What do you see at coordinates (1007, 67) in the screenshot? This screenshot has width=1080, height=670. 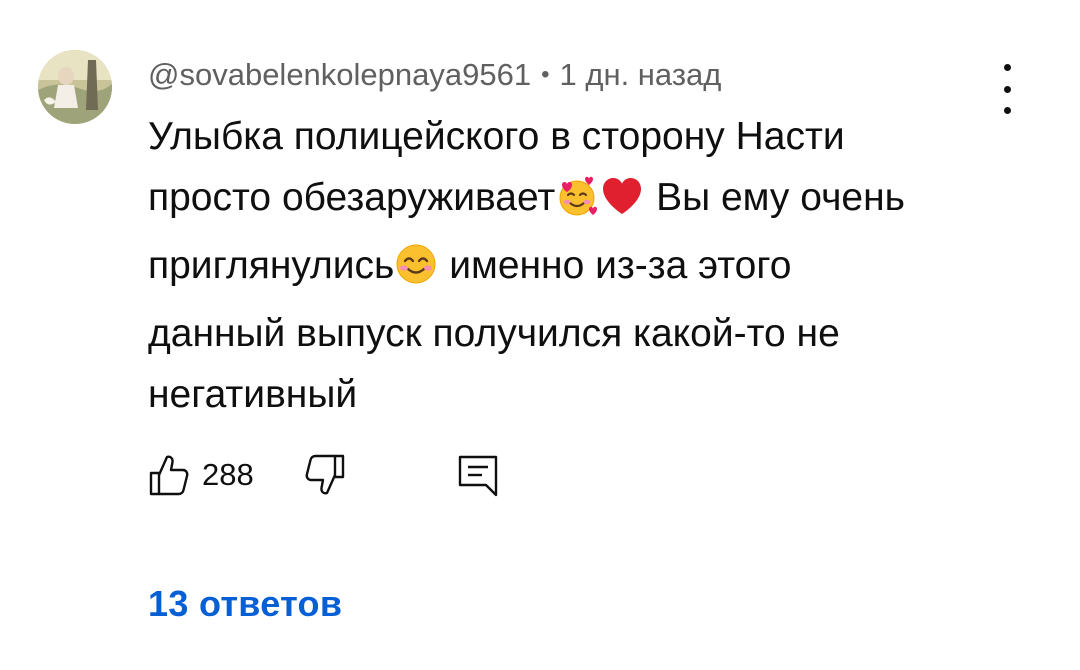 I see `more-options-icon` at bounding box center [1007, 67].